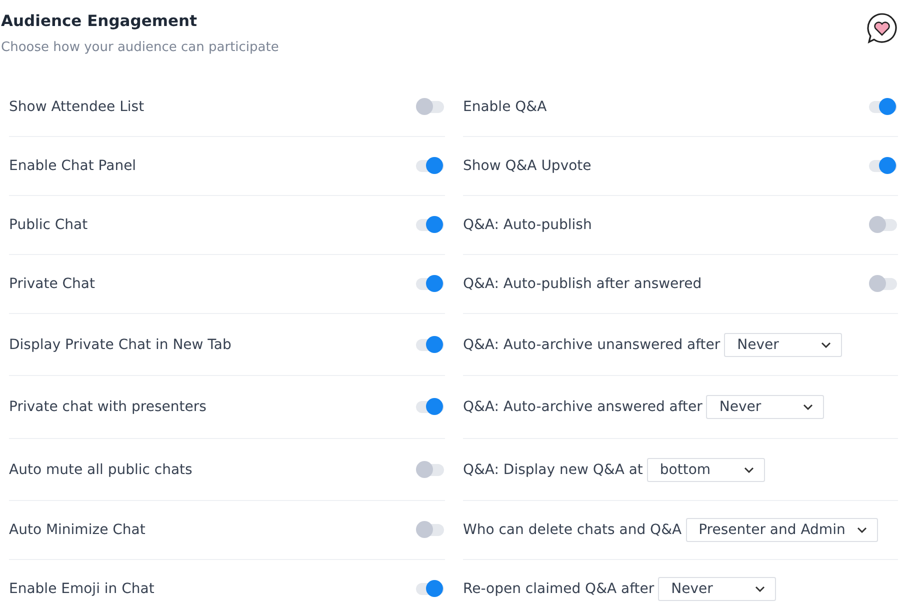 The height and width of the screenshot is (606, 911). I want to click on setting-label: Auto mute all public chats, so click(100, 470).